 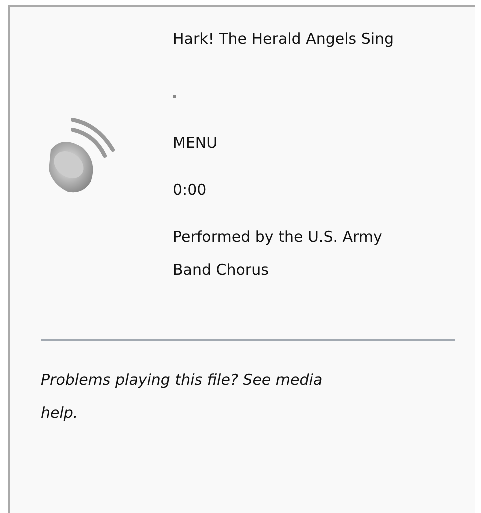 I want to click on track-title: Hark! The Herald Angels Sing, so click(x=284, y=39).